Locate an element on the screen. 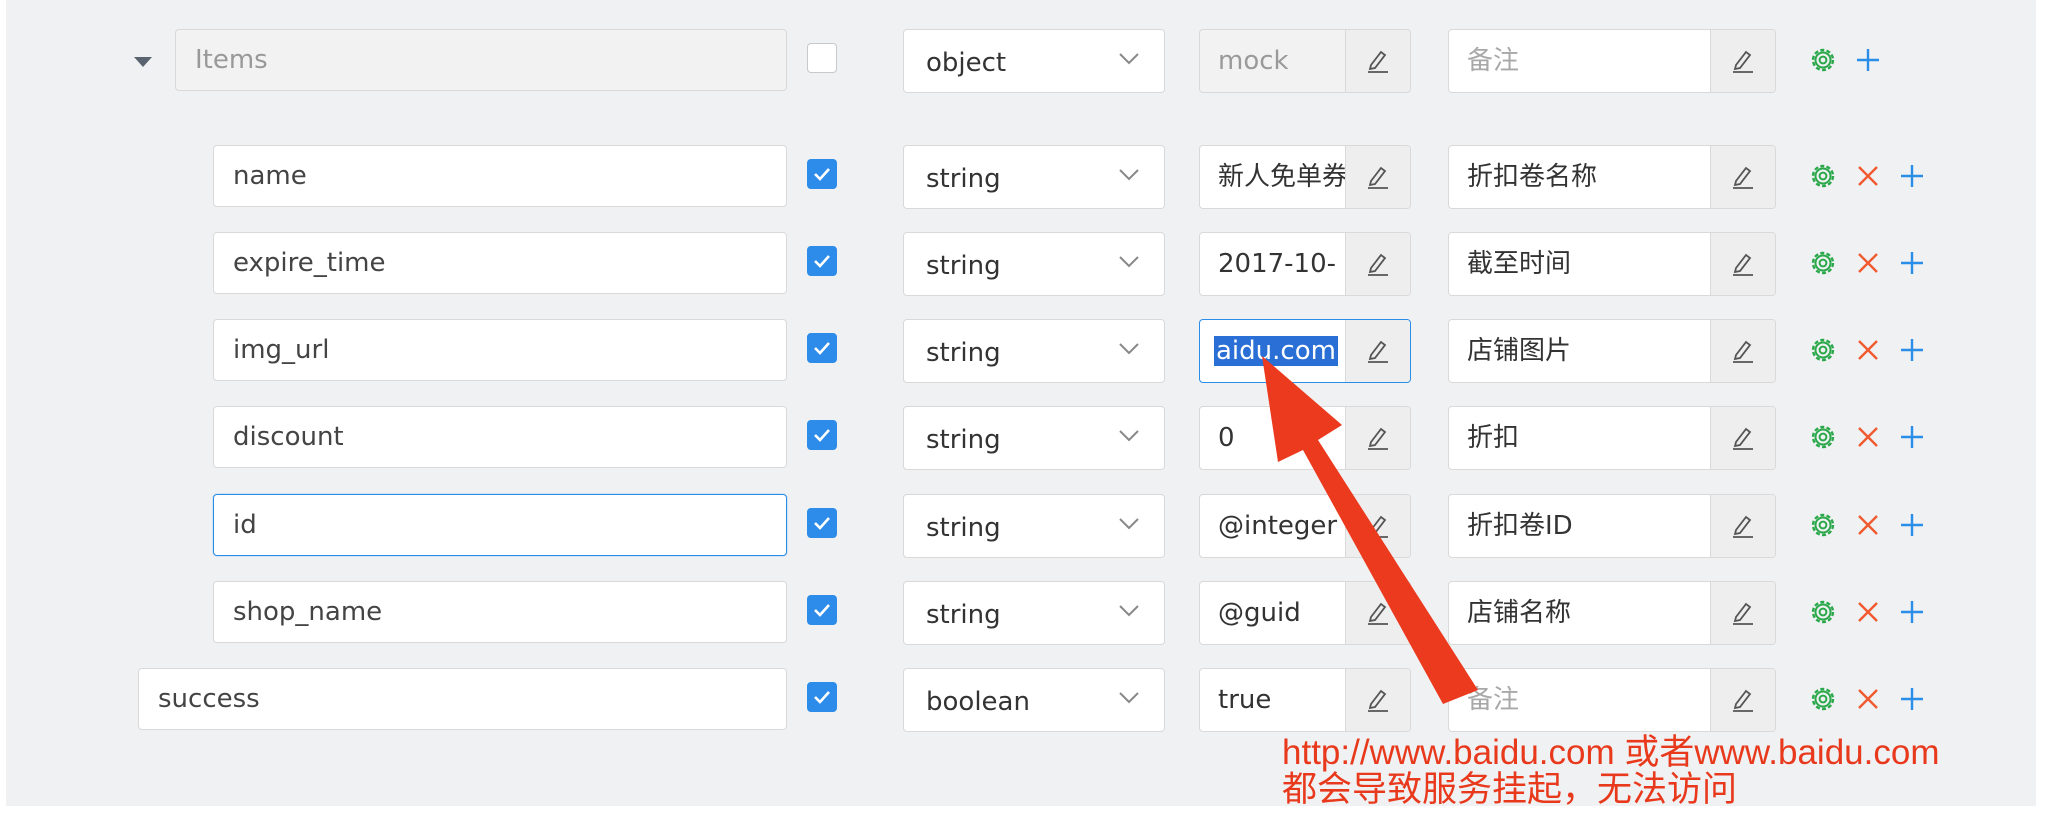  mock-input: 新人免单券 is located at coordinates (1273, 177).